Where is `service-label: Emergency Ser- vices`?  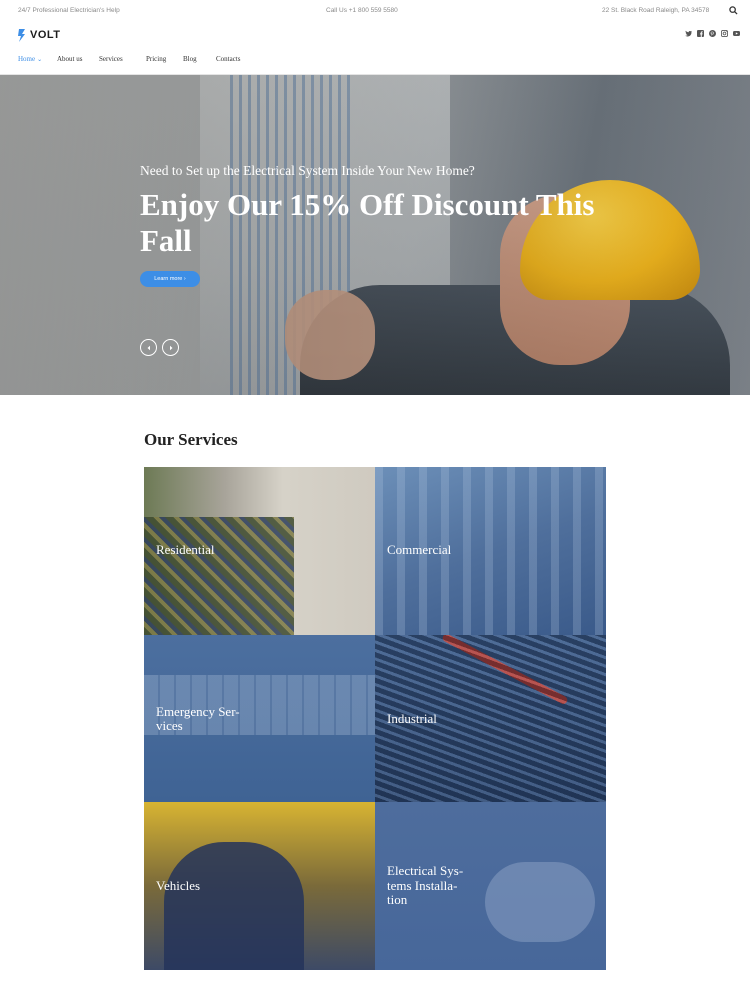 service-label: Emergency Ser- vices is located at coordinates (198, 718).